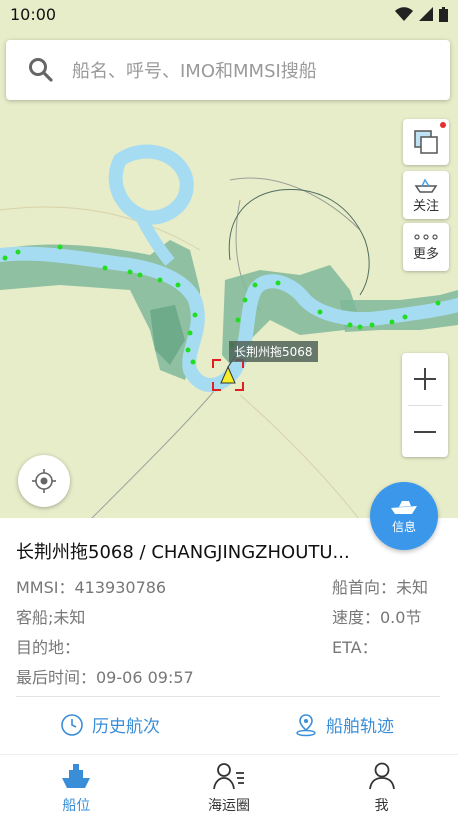  I want to click on follow-label: 关注, so click(425, 206).